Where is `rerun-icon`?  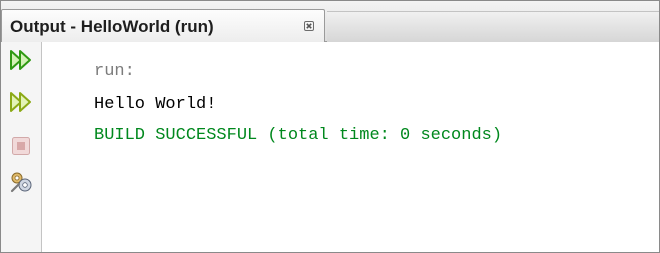
rerun-icon is located at coordinates (20, 60).